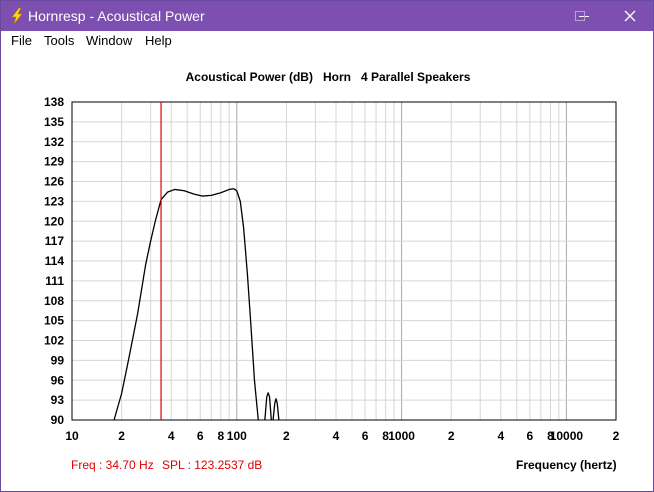 The image size is (654, 492). What do you see at coordinates (112, 465) in the screenshot?
I see `frequency-readout: Freq : 34.70 Hz` at bounding box center [112, 465].